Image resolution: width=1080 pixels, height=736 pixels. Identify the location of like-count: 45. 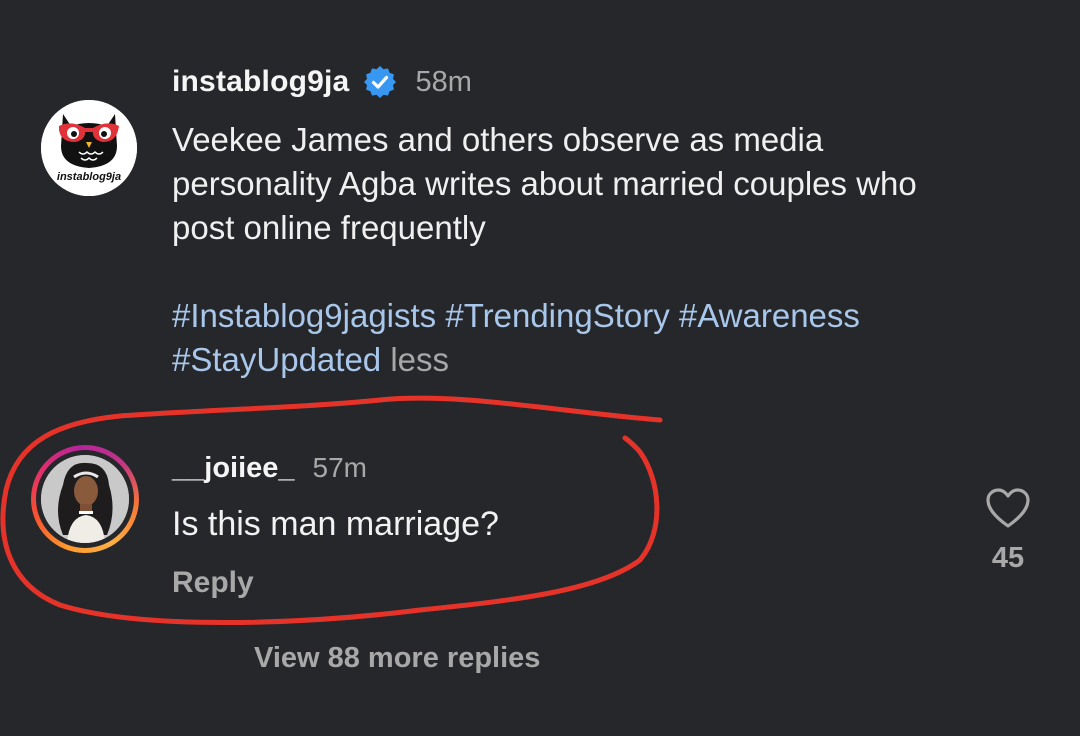
(1008, 558).